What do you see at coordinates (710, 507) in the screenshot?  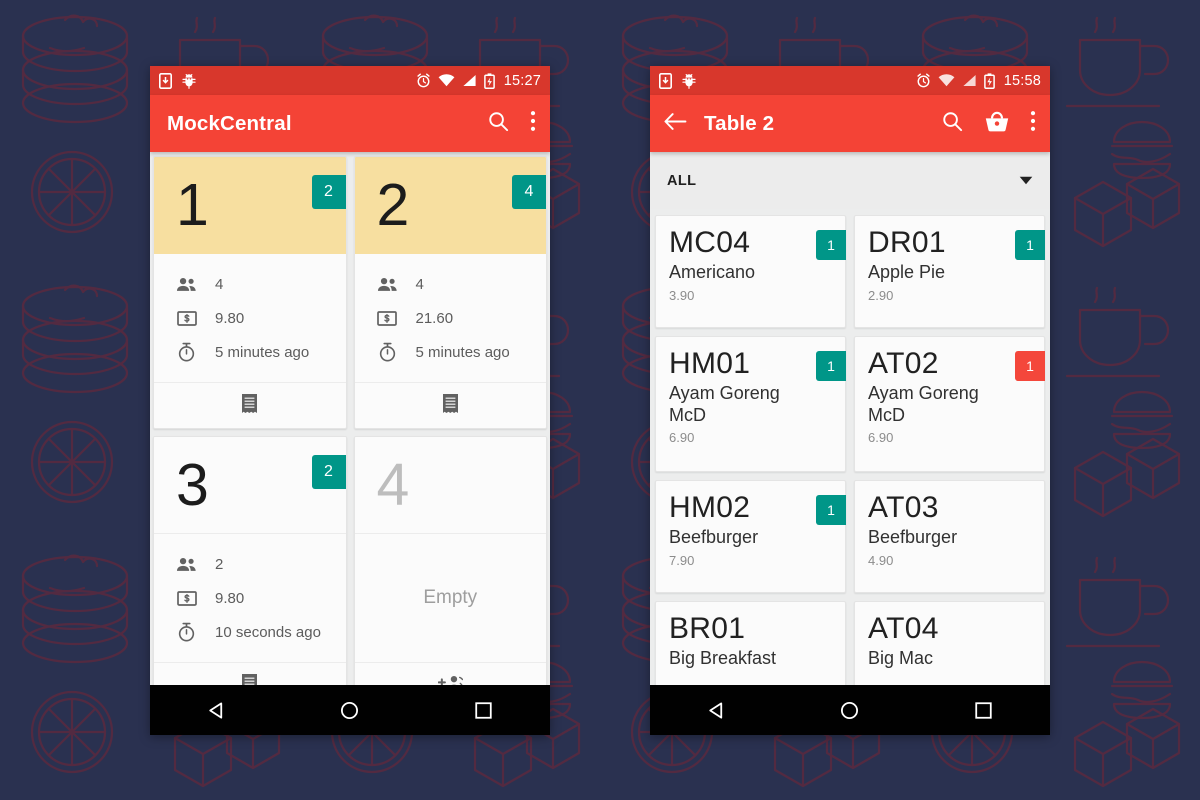 I see `menu-item-code: HM02` at bounding box center [710, 507].